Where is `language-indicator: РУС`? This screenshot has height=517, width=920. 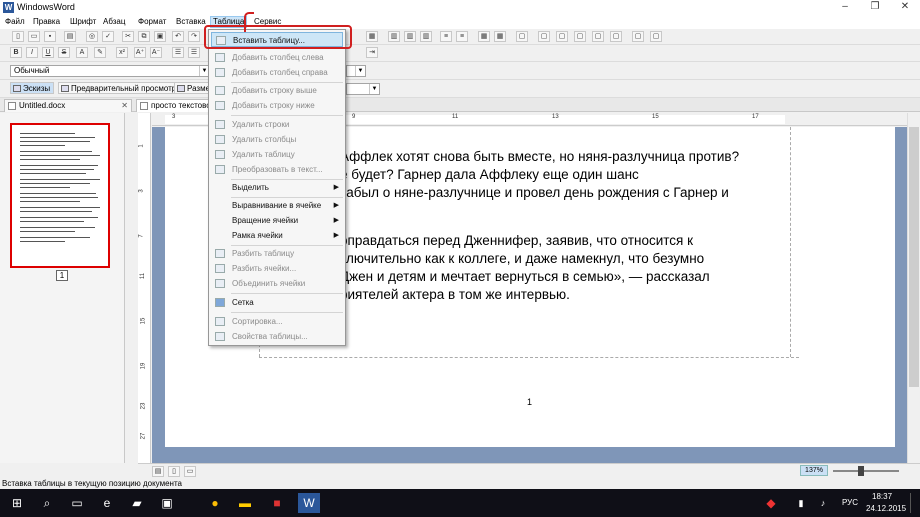
language-indicator: РУС is located at coordinates (850, 502).